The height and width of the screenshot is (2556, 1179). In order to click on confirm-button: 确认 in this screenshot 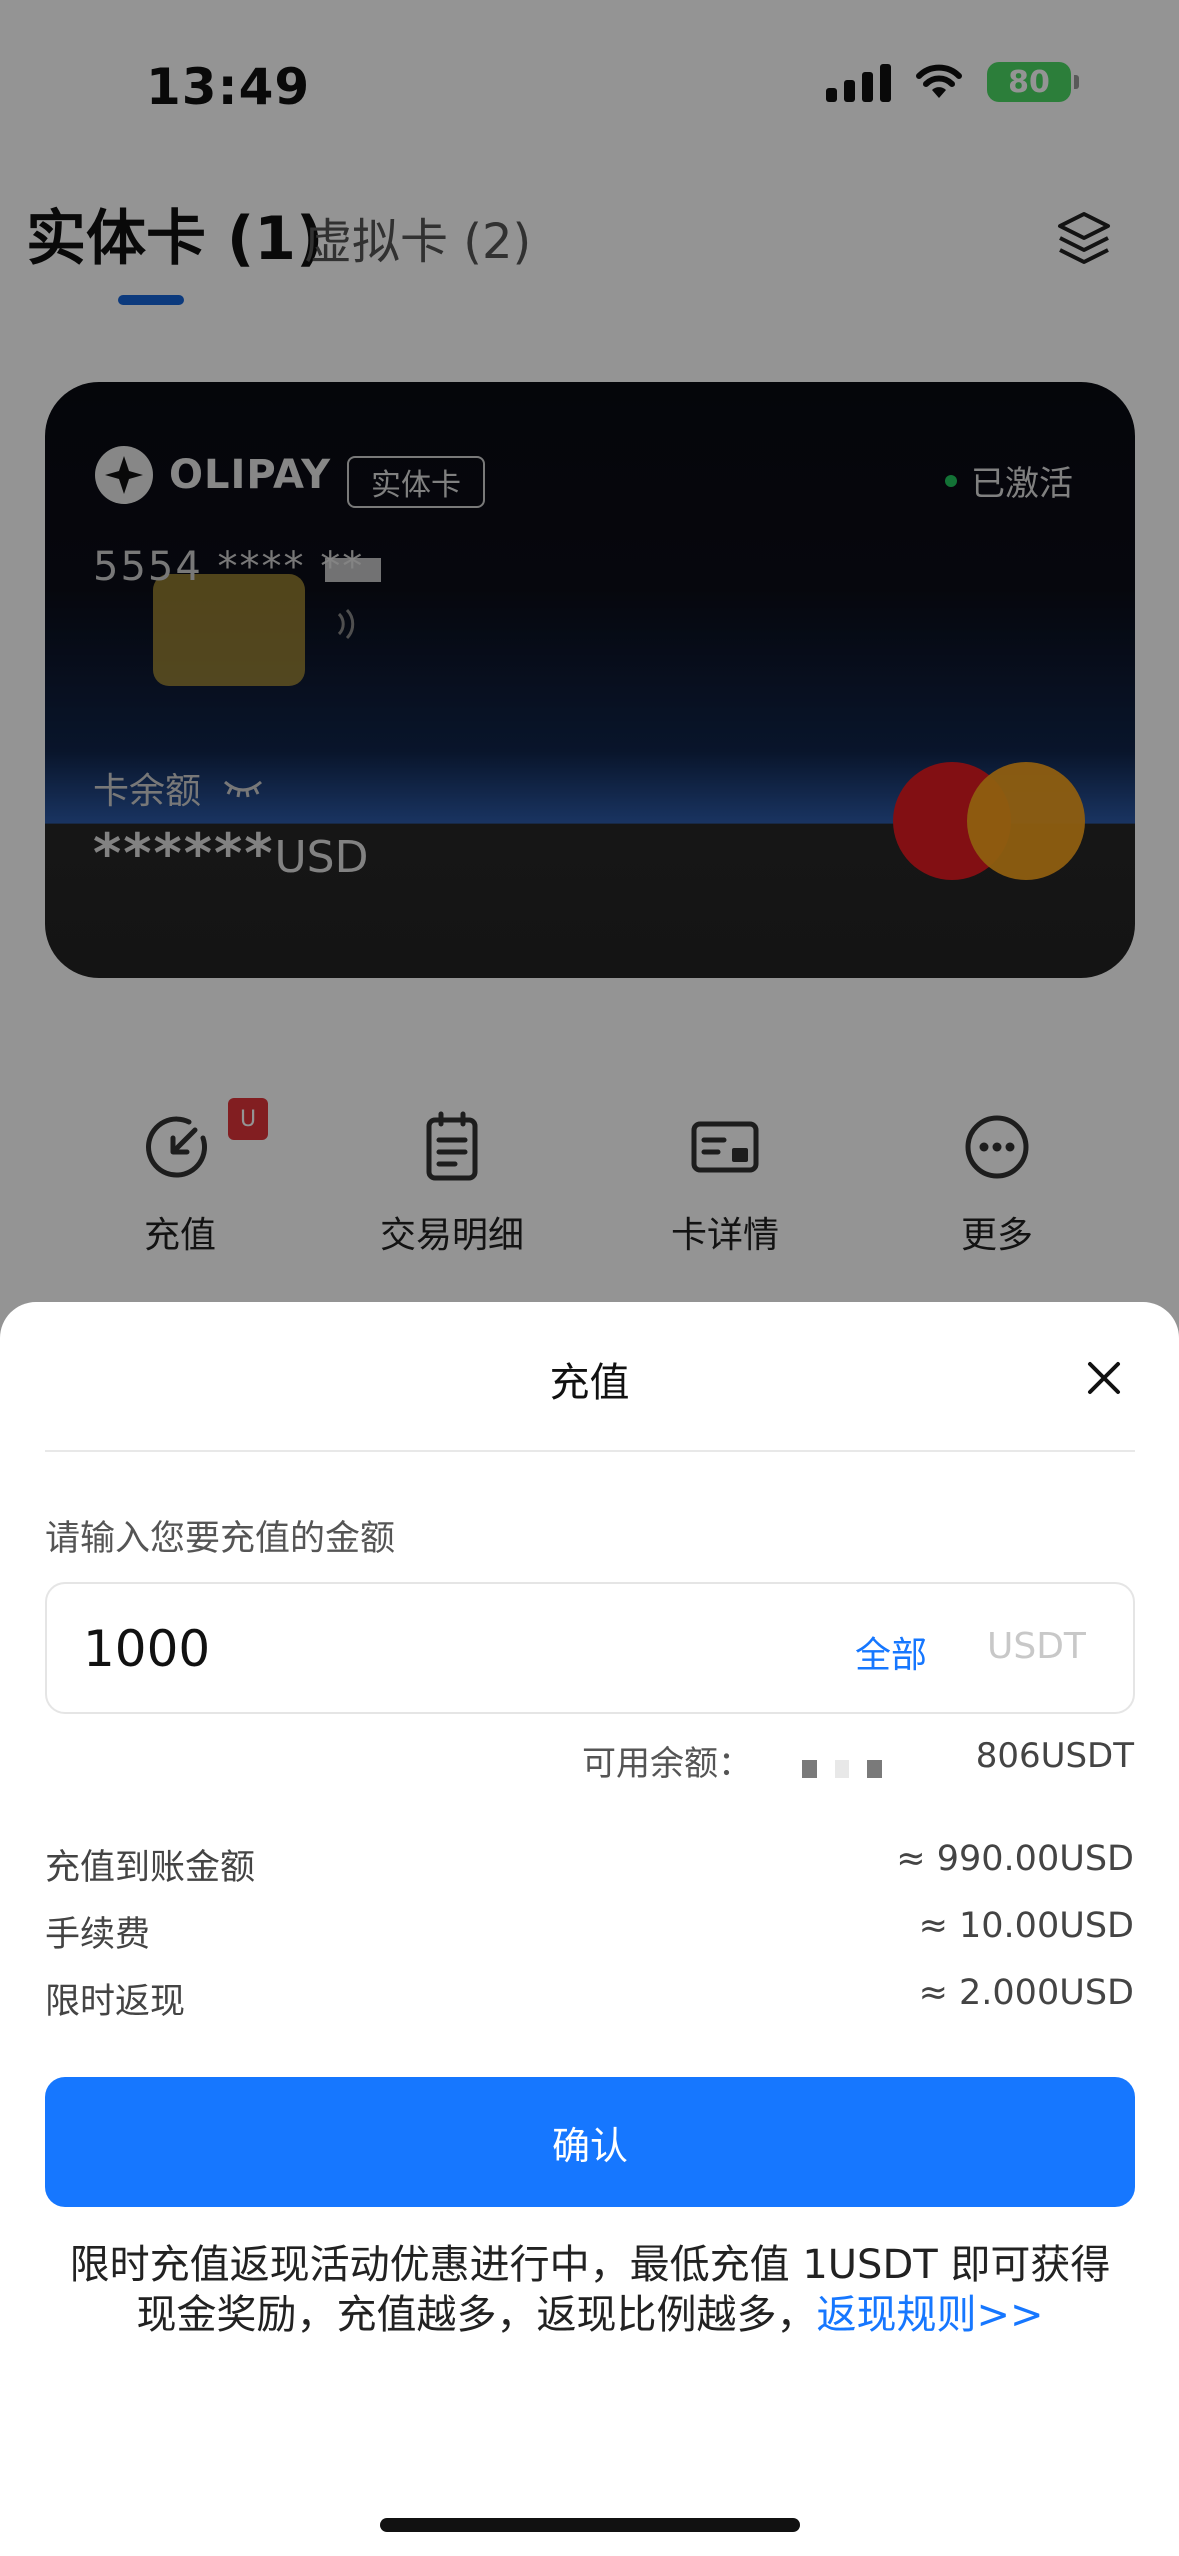, I will do `click(590, 2142)`.